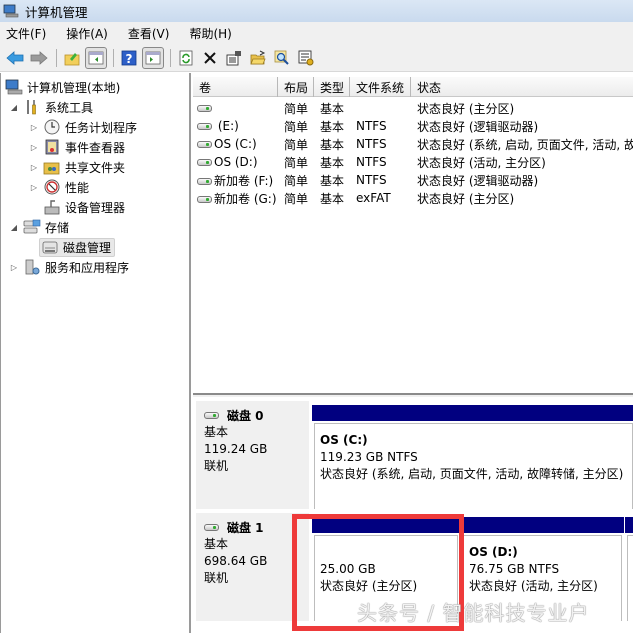 The width and height of the screenshot is (633, 633). What do you see at coordinates (493, 552) in the screenshot?
I see `partition-name: OS (D:)` at bounding box center [493, 552].